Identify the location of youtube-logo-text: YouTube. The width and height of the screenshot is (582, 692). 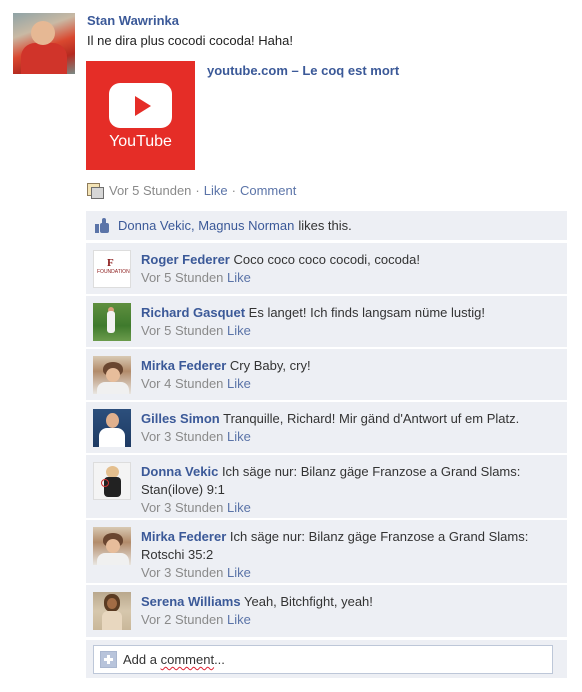
(140, 141).